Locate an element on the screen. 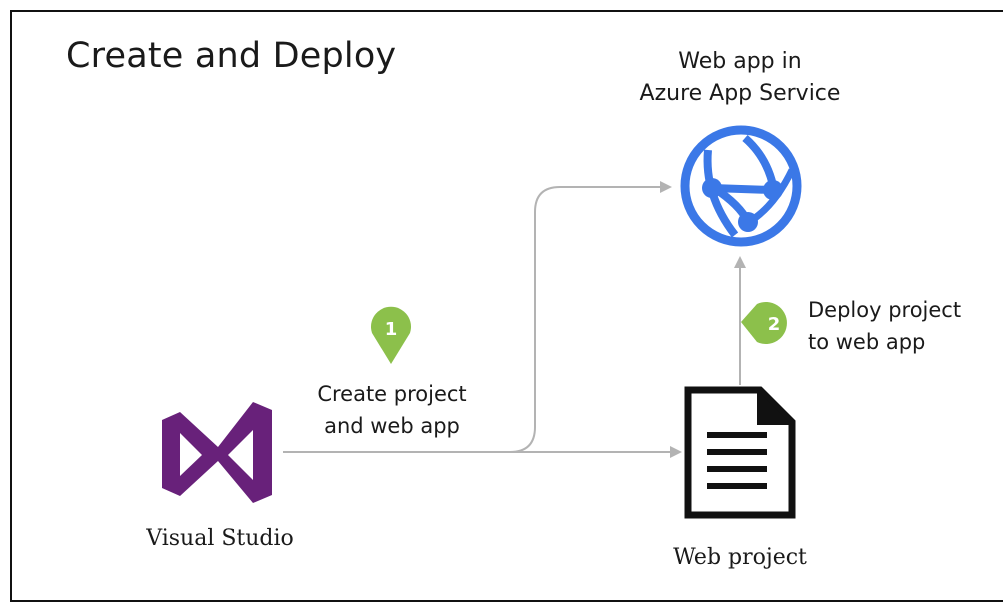  web-app-label: Web app in Azure App Service is located at coordinates (740, 78).